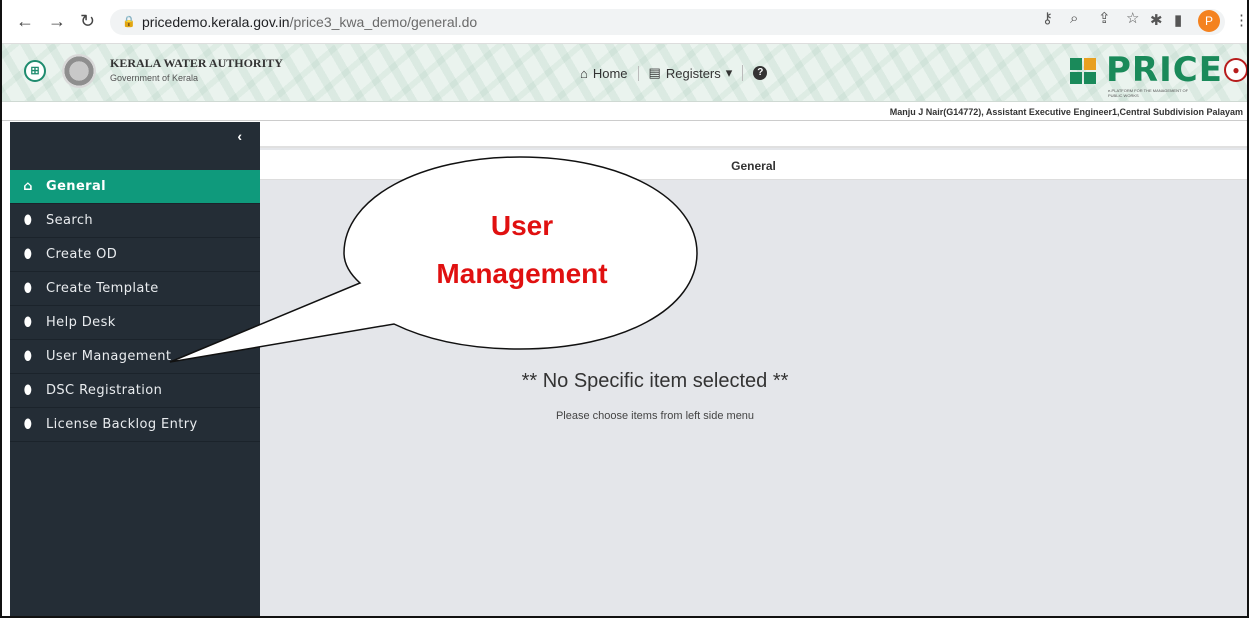 This screenshot has width=1249, height=618. I want to click on collapse-sidebar-icon: ‹, so click(239, 136).